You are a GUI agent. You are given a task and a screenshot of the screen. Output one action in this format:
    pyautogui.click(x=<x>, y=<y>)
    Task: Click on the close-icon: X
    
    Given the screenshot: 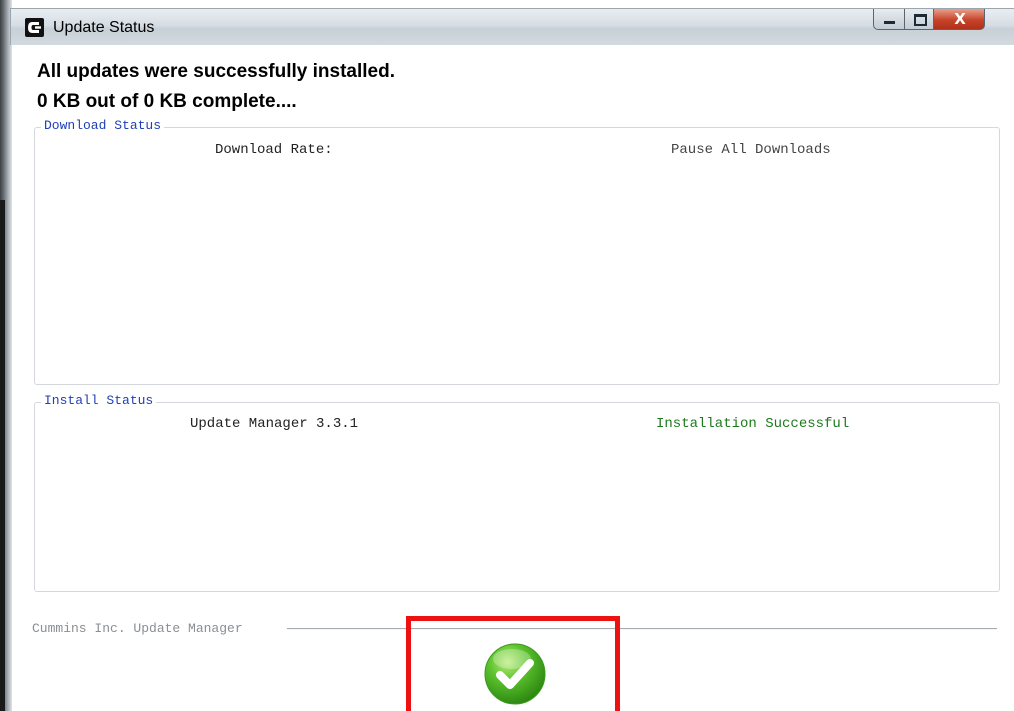 What is the action you would take?
    pyautogui.click(x=960, y=19)
    